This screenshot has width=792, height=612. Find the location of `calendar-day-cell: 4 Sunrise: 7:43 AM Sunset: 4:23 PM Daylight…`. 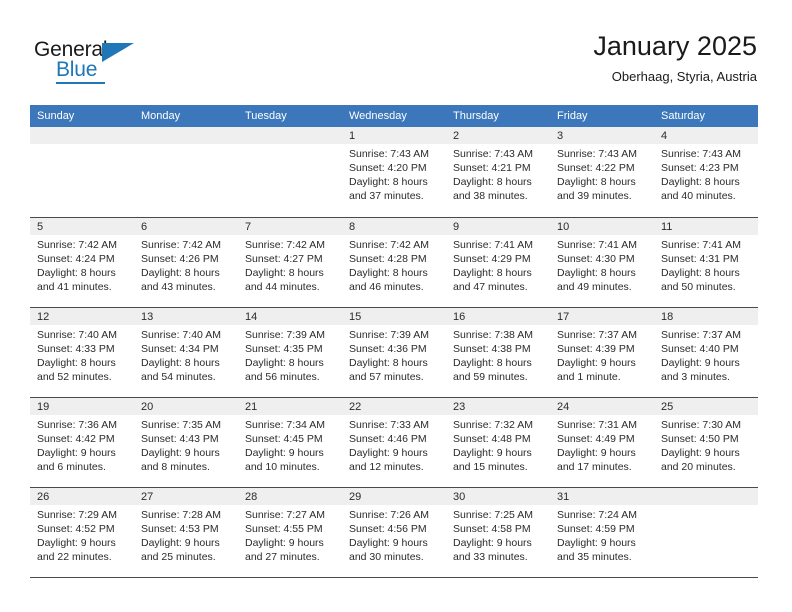

calendar-day-cell: 4 Sunrise: 7:43 AM Sunset: 4:23 PM Daylight… is located at coordinates (706, 172).